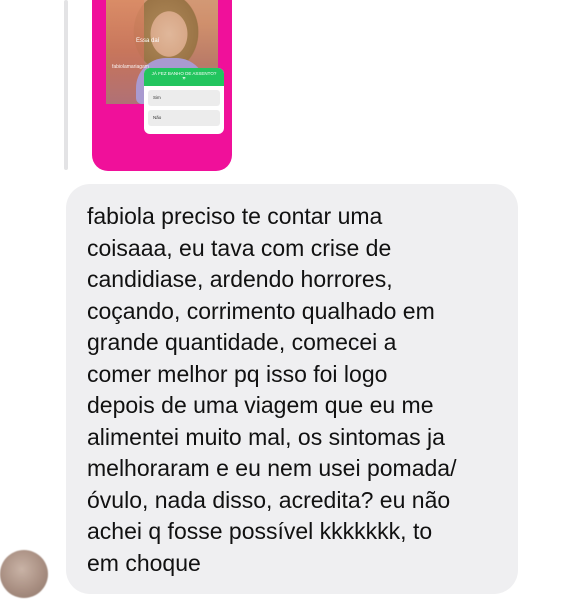 The width and height of the screenshot is (574, 600). Describe the element at coordinates (130, 67) in the screenshot. I see `story-handle: fabiolamariagam` at that location.